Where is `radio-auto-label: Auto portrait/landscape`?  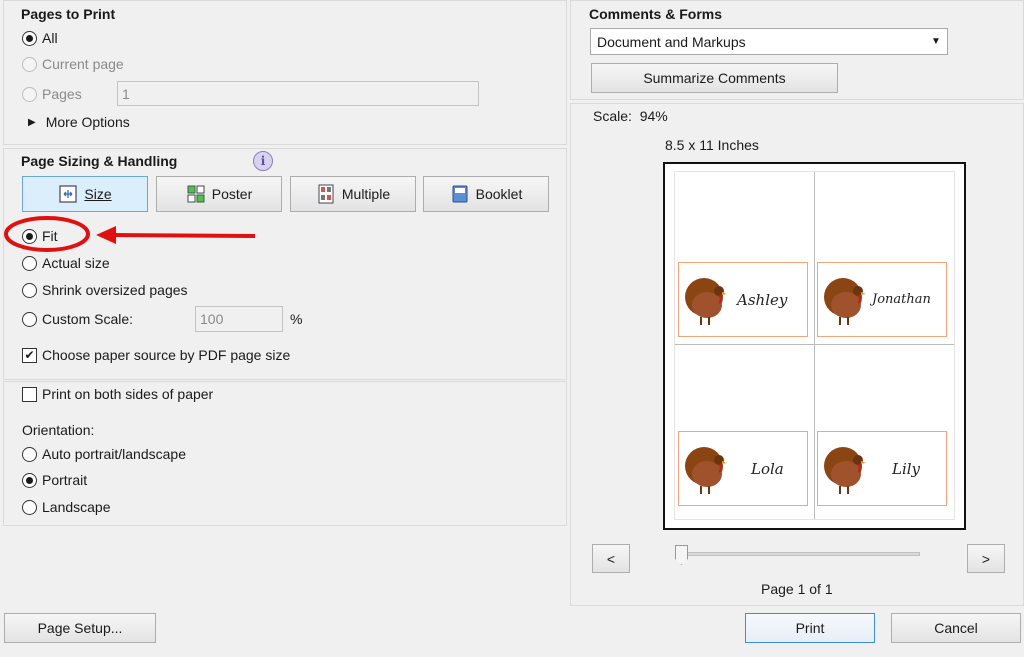
radio-auto-label: Auto portrait/landscape is located at coordinates (114, 454).